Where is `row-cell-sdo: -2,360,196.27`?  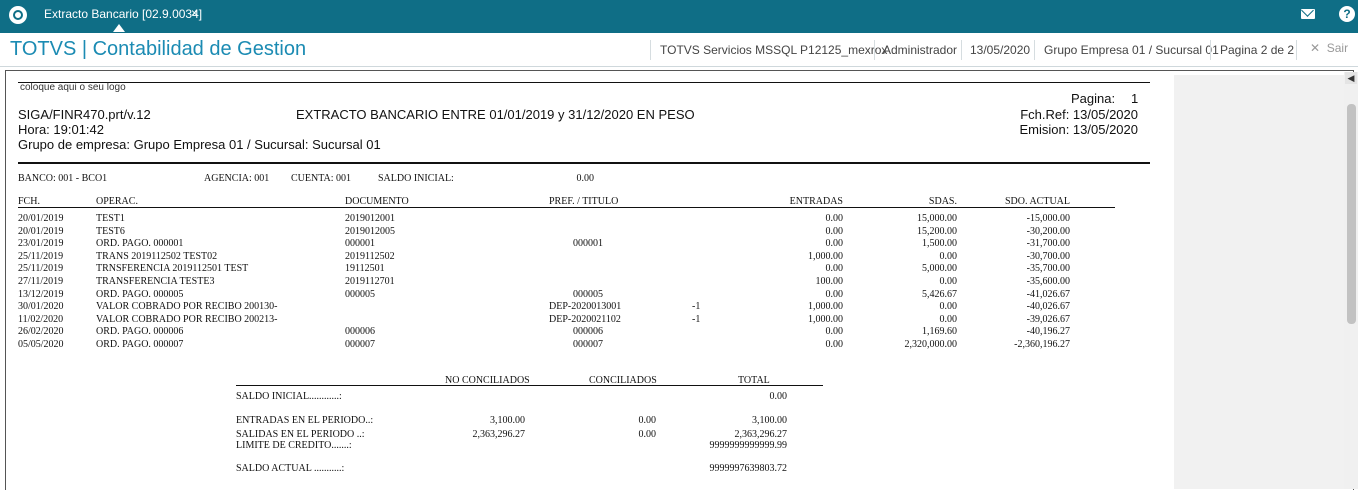
row-cell-sdo: -2,360,196.27 is located at coordinates (1042, 344).